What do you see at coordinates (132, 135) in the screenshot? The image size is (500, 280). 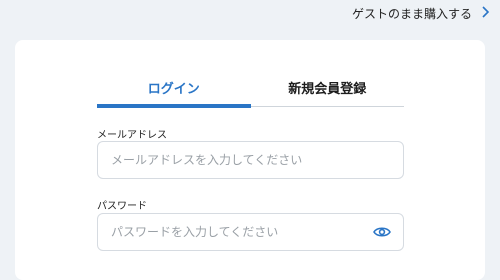 I see `email-label: メールアドレス` at bounding box center [132, 135].